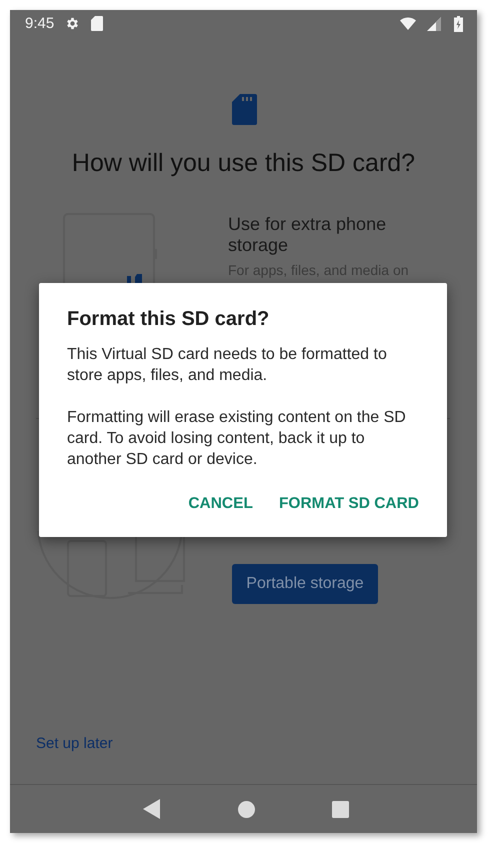 Image resolution: width=488 pixels, height=845 pixels. Describe the element at coordinates (151, 809) in the screenshot. I see `back-icon` at that location.